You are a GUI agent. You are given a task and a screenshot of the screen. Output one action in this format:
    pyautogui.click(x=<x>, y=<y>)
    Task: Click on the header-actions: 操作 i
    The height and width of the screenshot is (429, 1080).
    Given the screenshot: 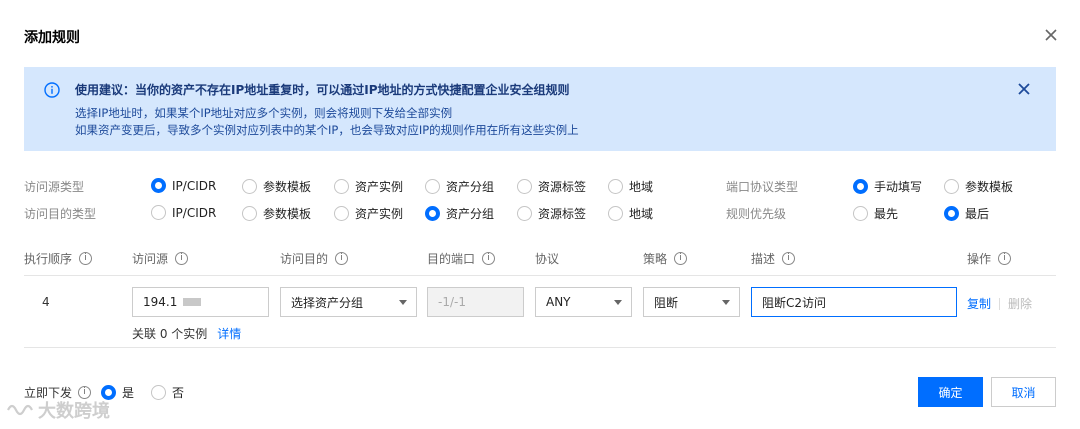 What is the action you would take?
    pyautogui.click(x=989, y=258)
    